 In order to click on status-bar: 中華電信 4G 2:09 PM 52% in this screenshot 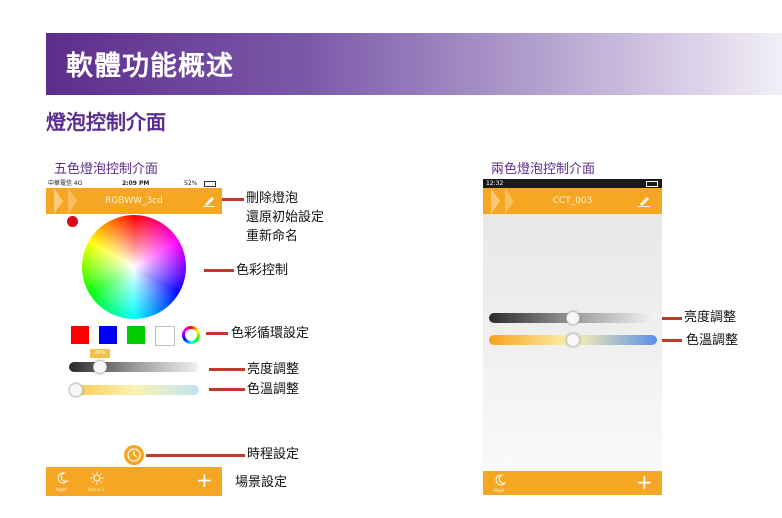, I will do `click(134, 183)`.